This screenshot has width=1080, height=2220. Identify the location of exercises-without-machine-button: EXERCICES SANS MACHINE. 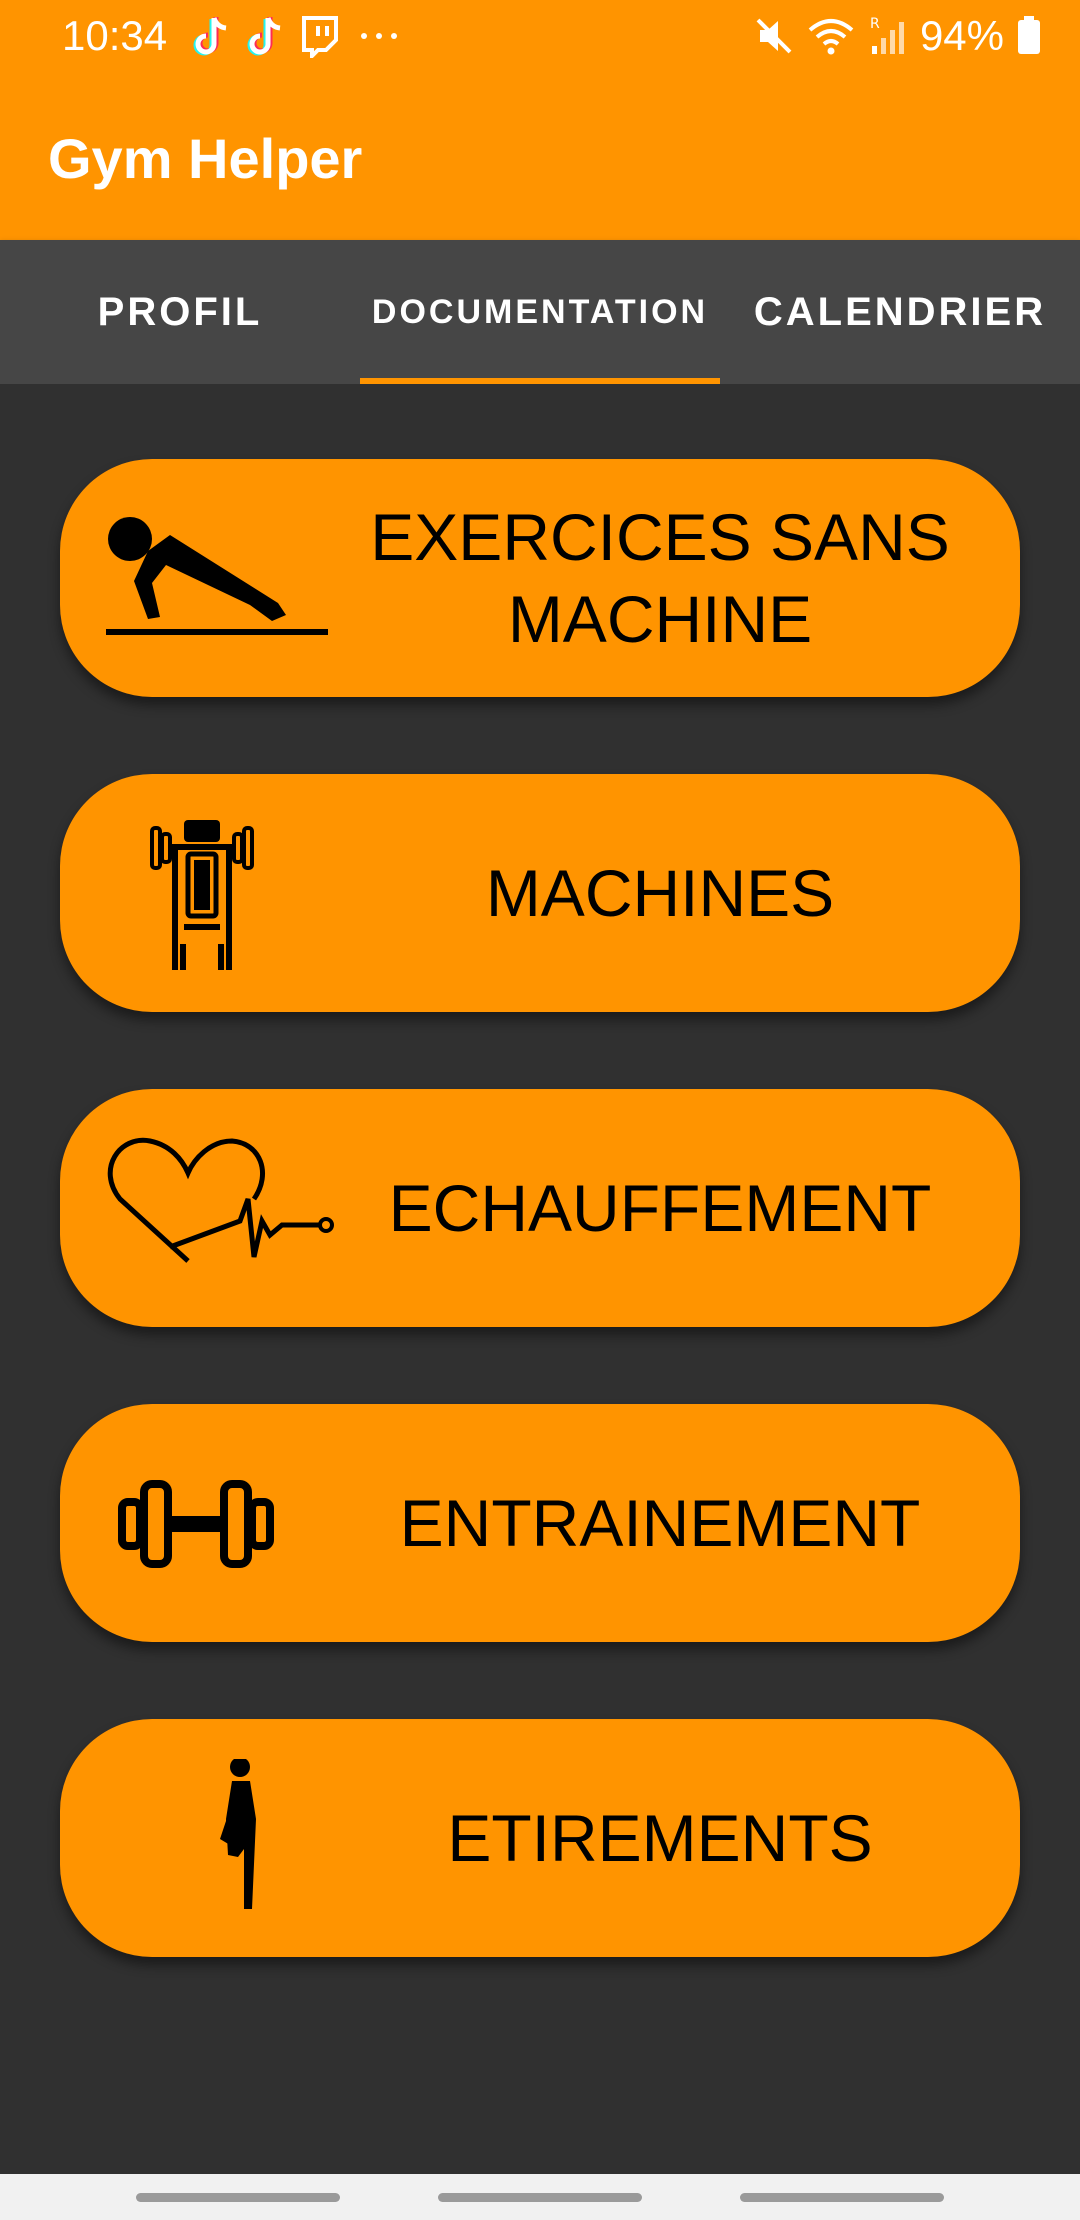
(540, 578).